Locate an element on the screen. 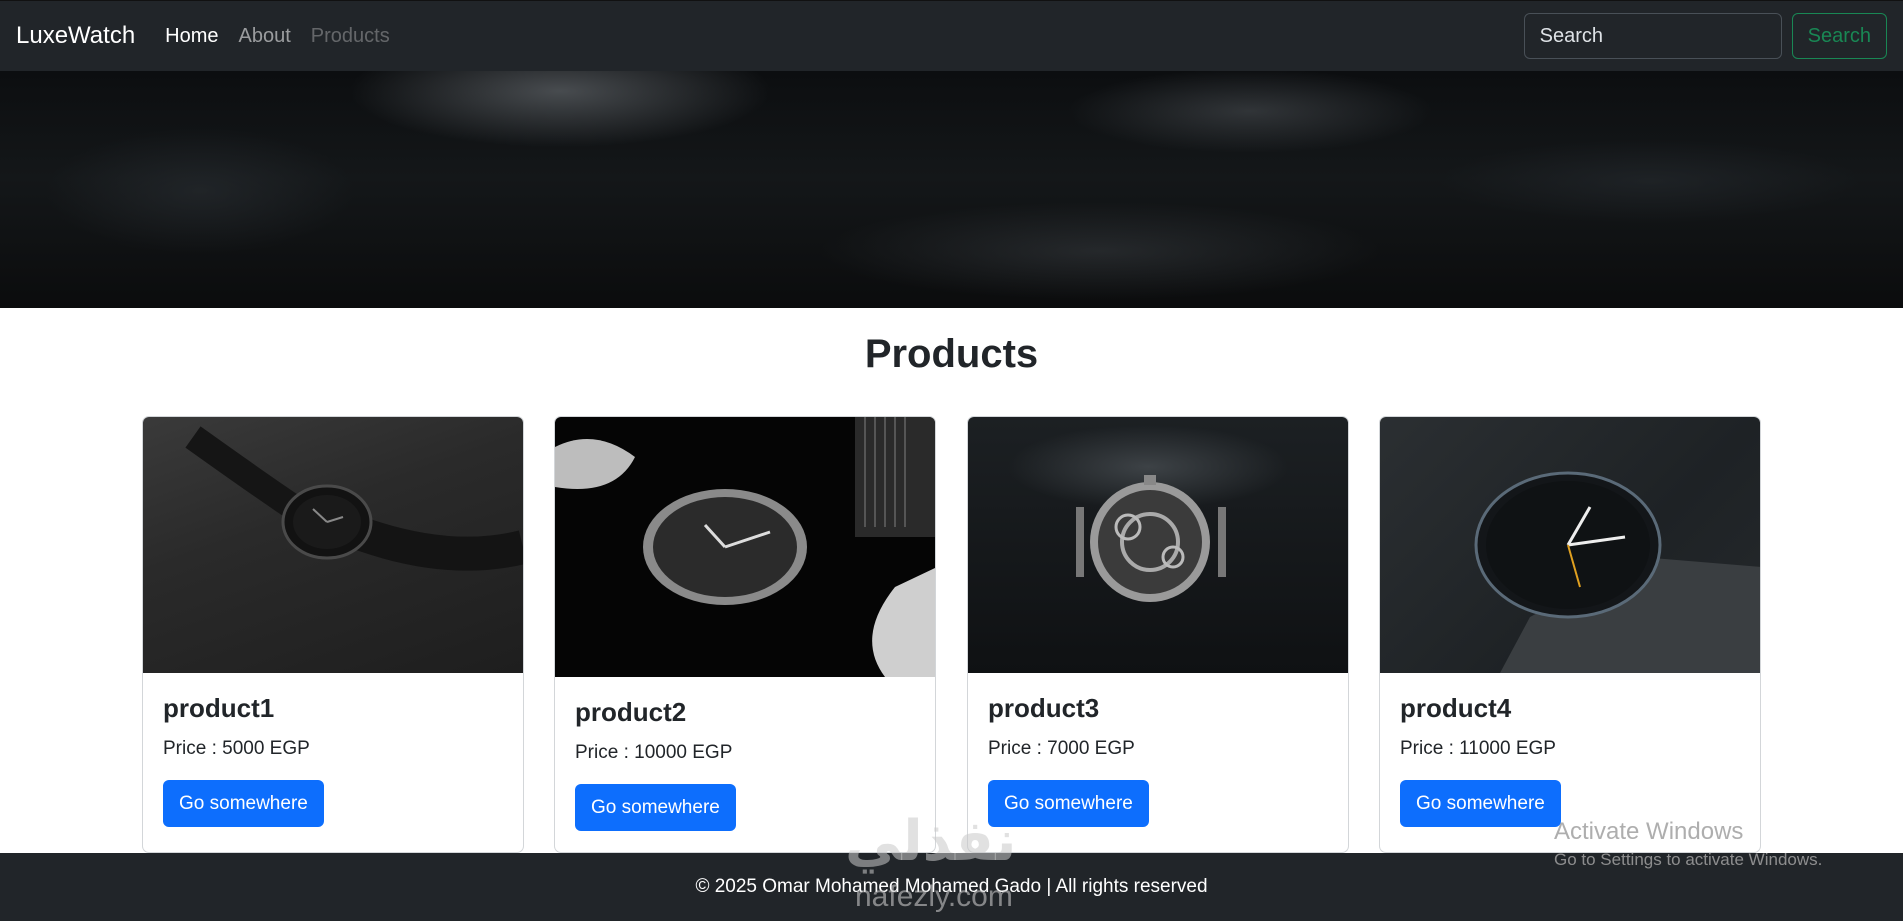  card-price: Price : 11000 EGP is located at coordinates (1478, 748).